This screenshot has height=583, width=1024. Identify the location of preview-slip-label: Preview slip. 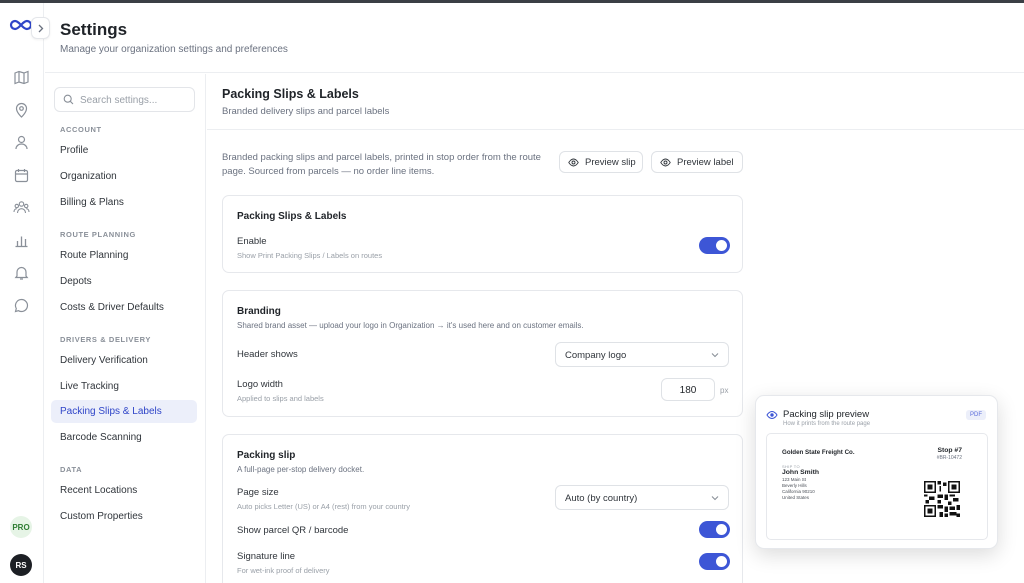
(610, 162).